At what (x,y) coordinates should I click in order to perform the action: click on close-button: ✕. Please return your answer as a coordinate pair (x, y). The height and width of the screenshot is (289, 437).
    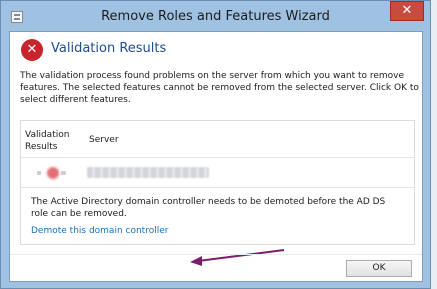
    Looking at the image, I should click on (407, 11).